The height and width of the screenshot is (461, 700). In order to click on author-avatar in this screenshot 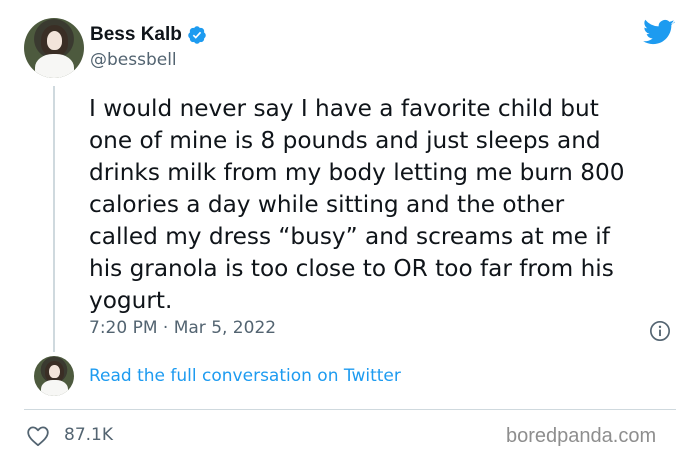, I will do `click(54, 48)`.